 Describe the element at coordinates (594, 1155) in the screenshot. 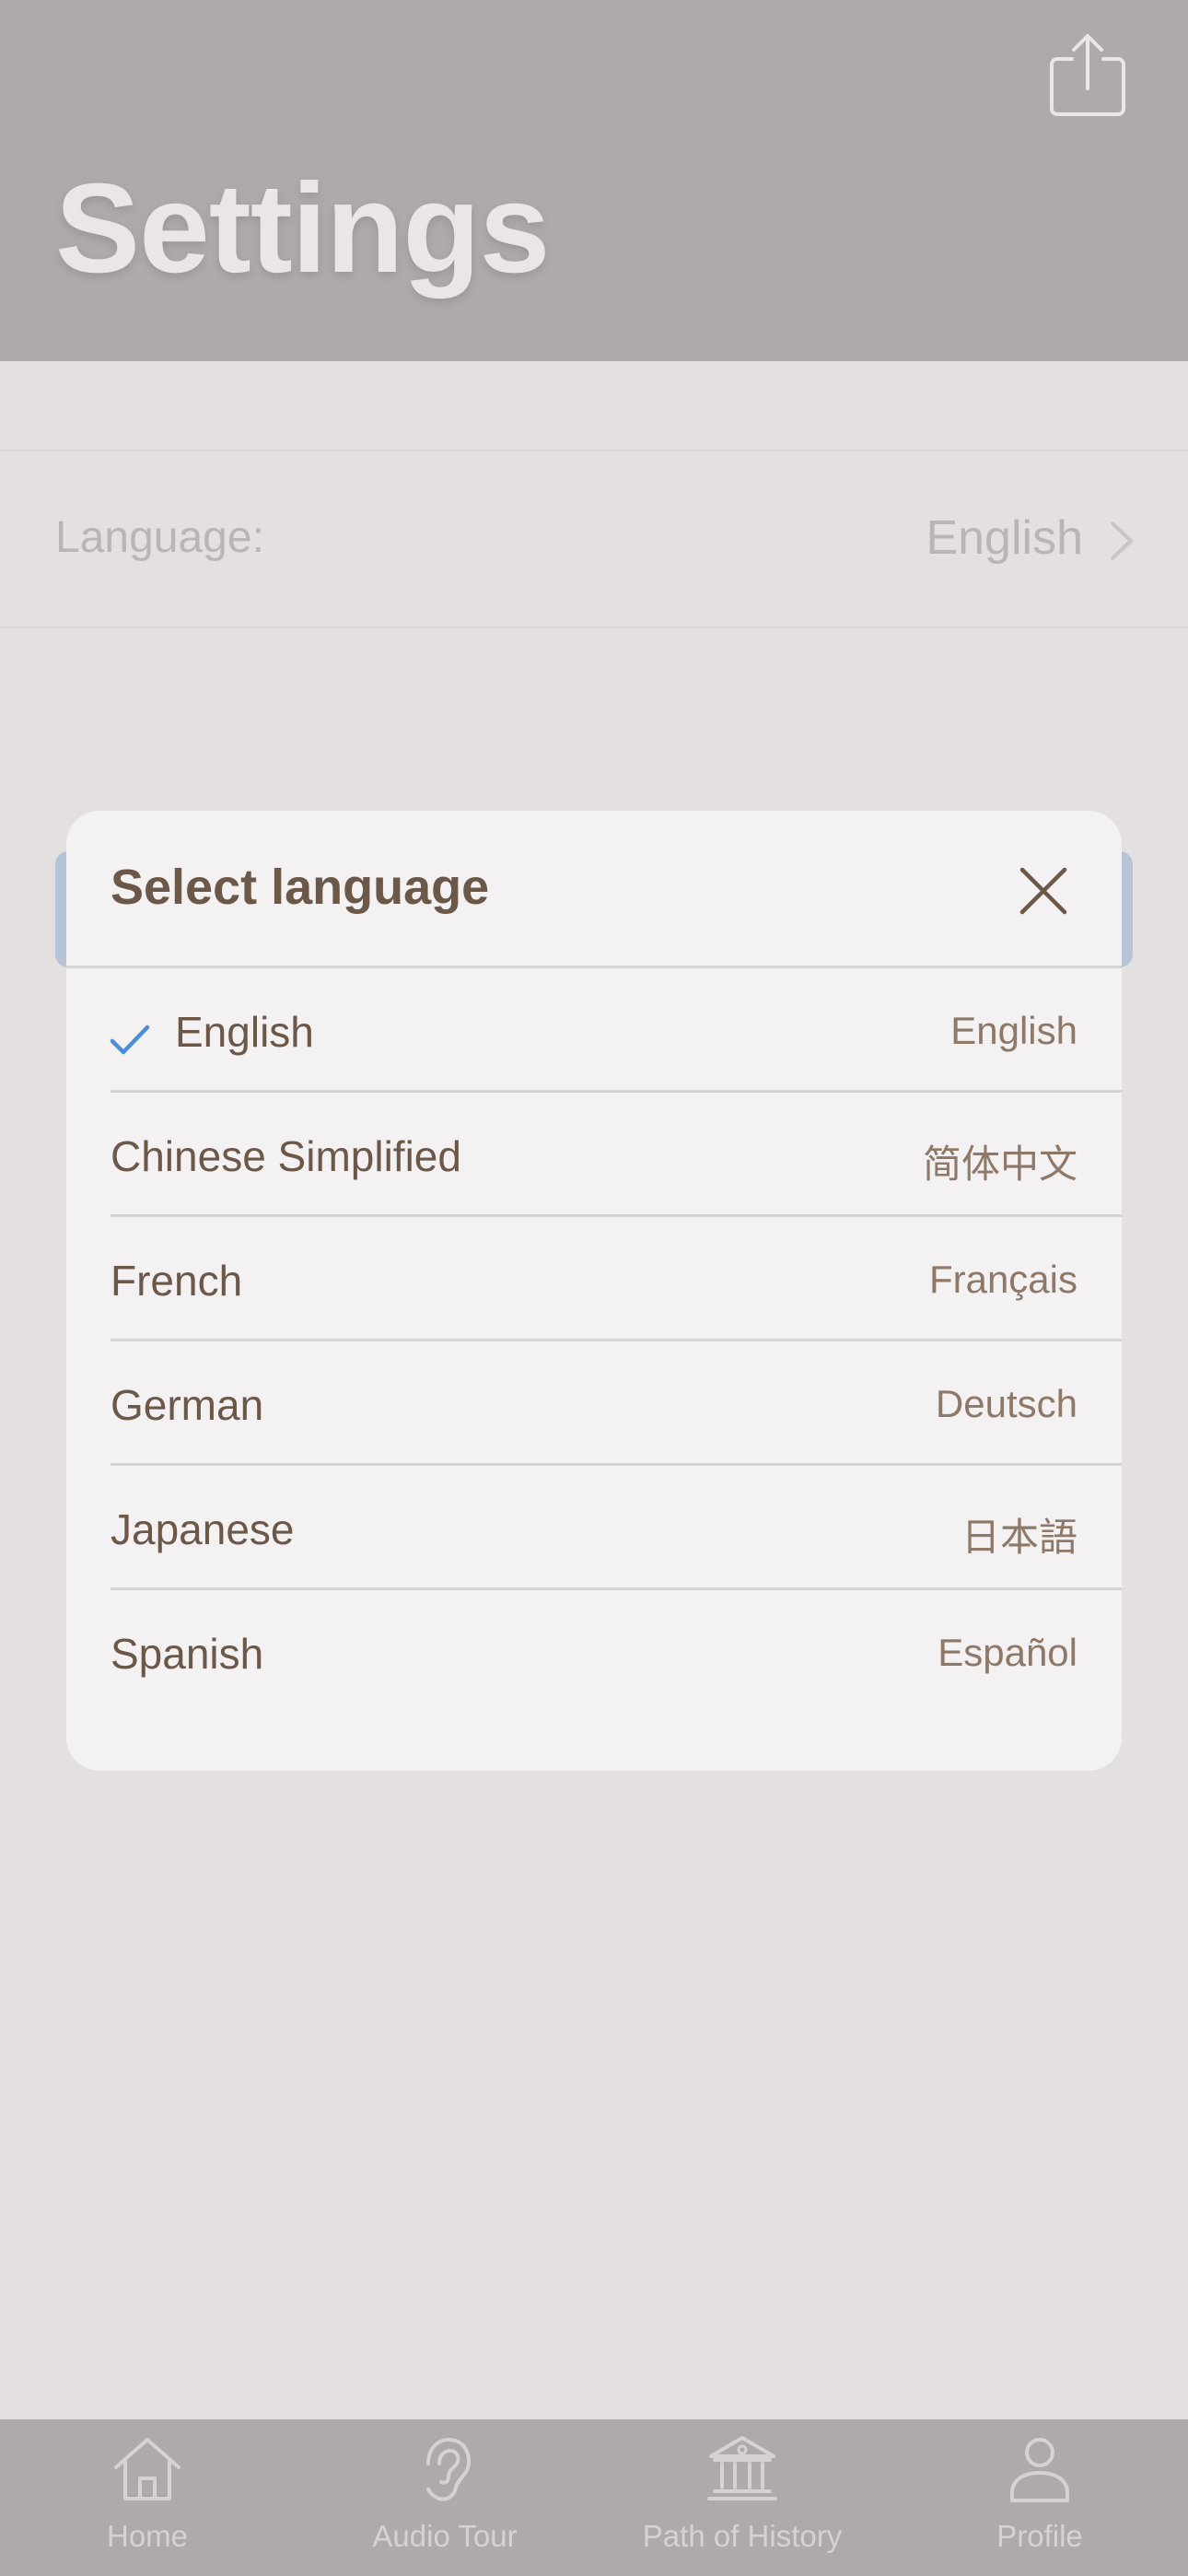

I see `language-option-chinese-simplified: Chinese Simplified 简体中文` at that location.